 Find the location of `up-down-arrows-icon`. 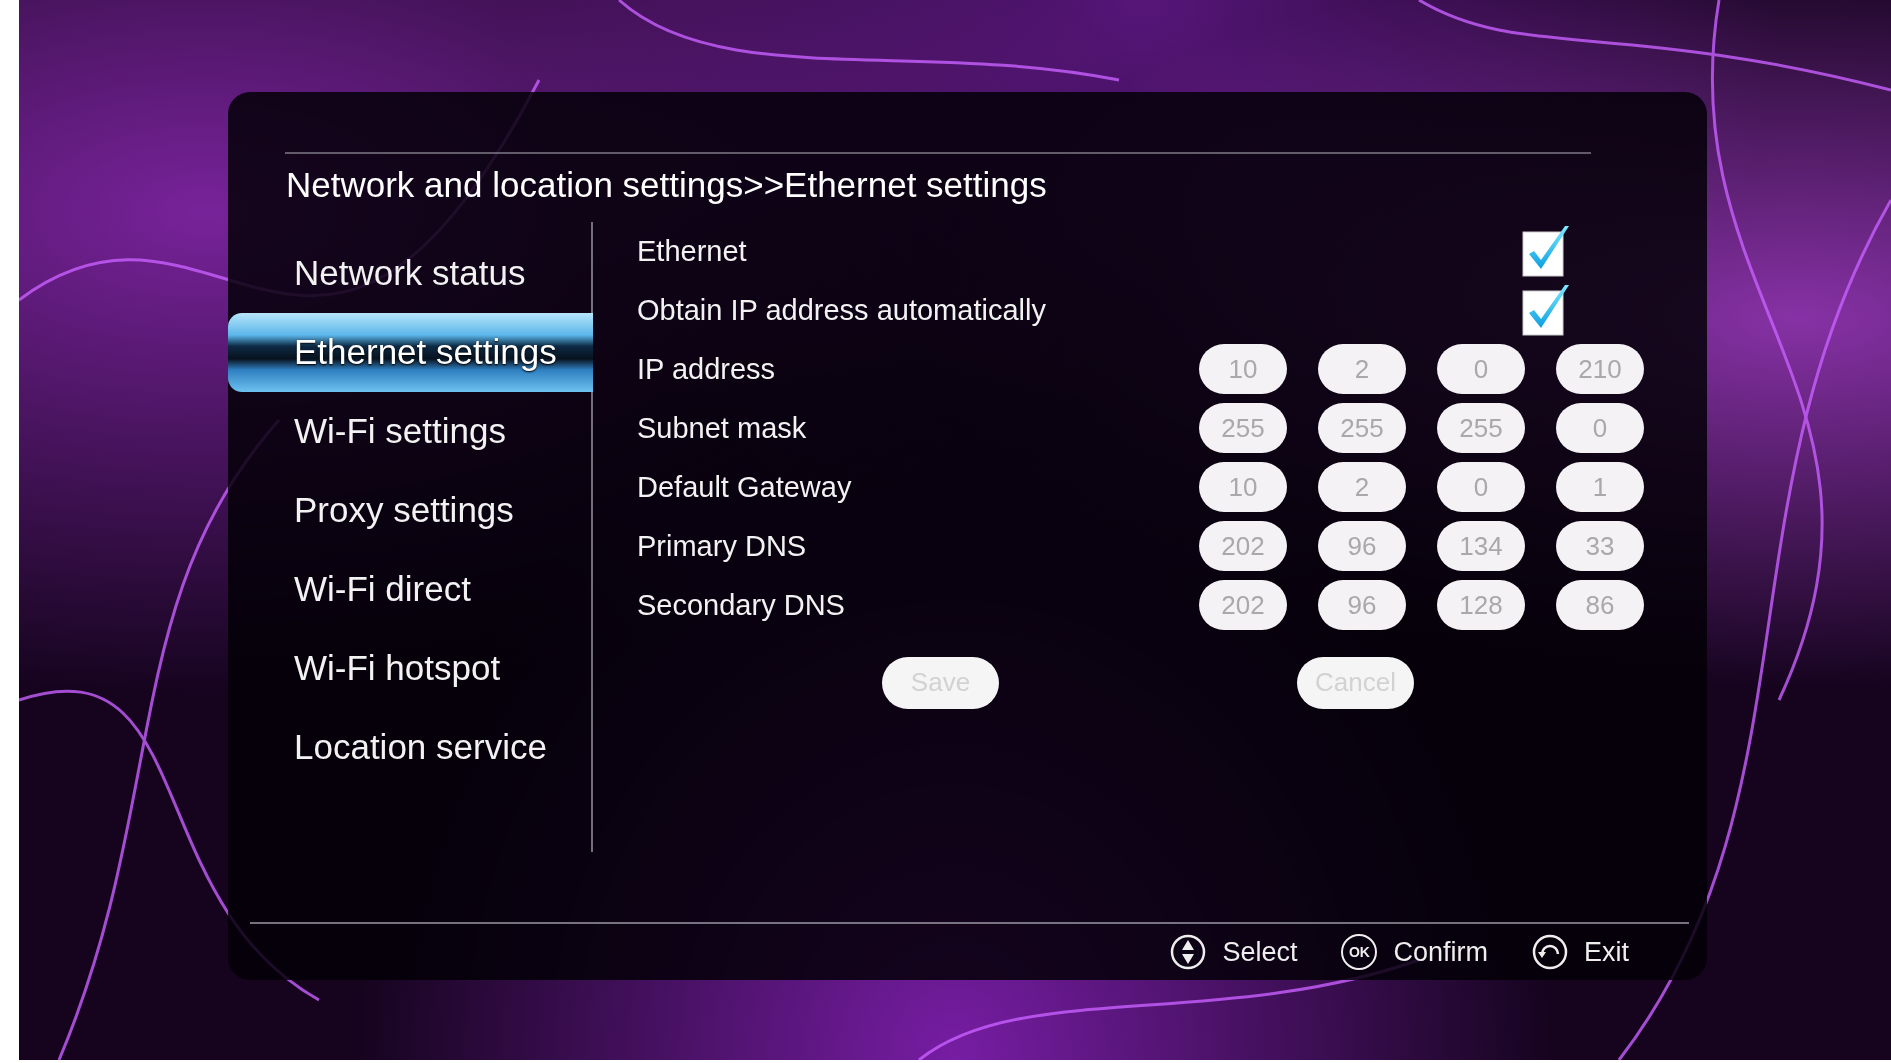

up-down-arrows-icon is located at coordinates (1188, 952).